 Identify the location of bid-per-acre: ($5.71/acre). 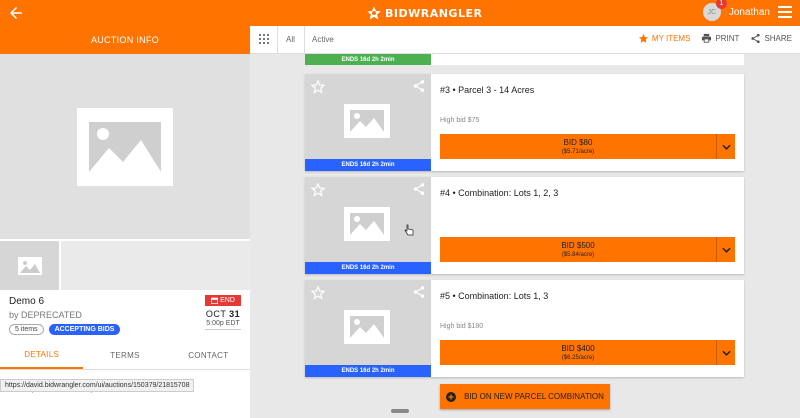
(578, 152).